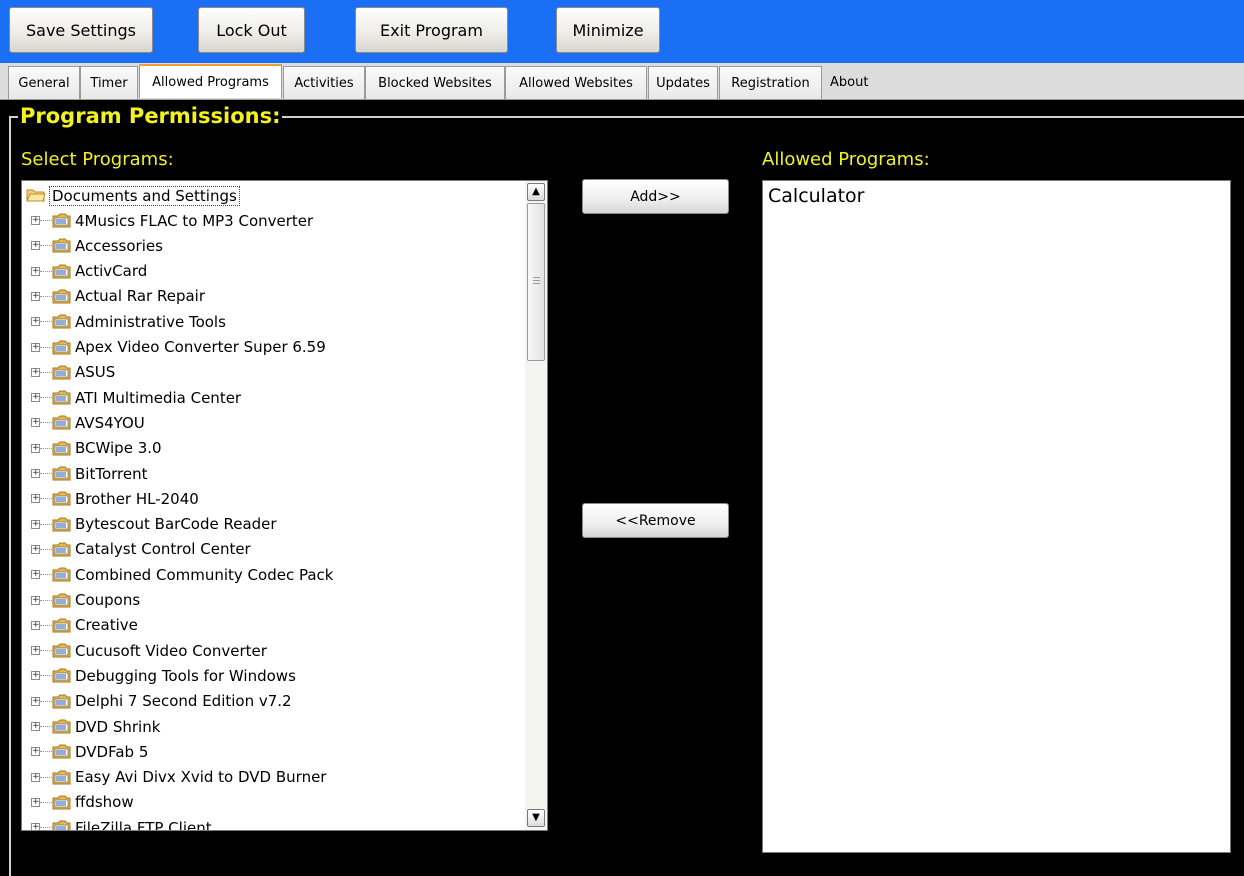 The width and height of the screenshot is (1244, 876). I want to click on tree-item: + Bytescout BarCode Reader, so click(273, 524).